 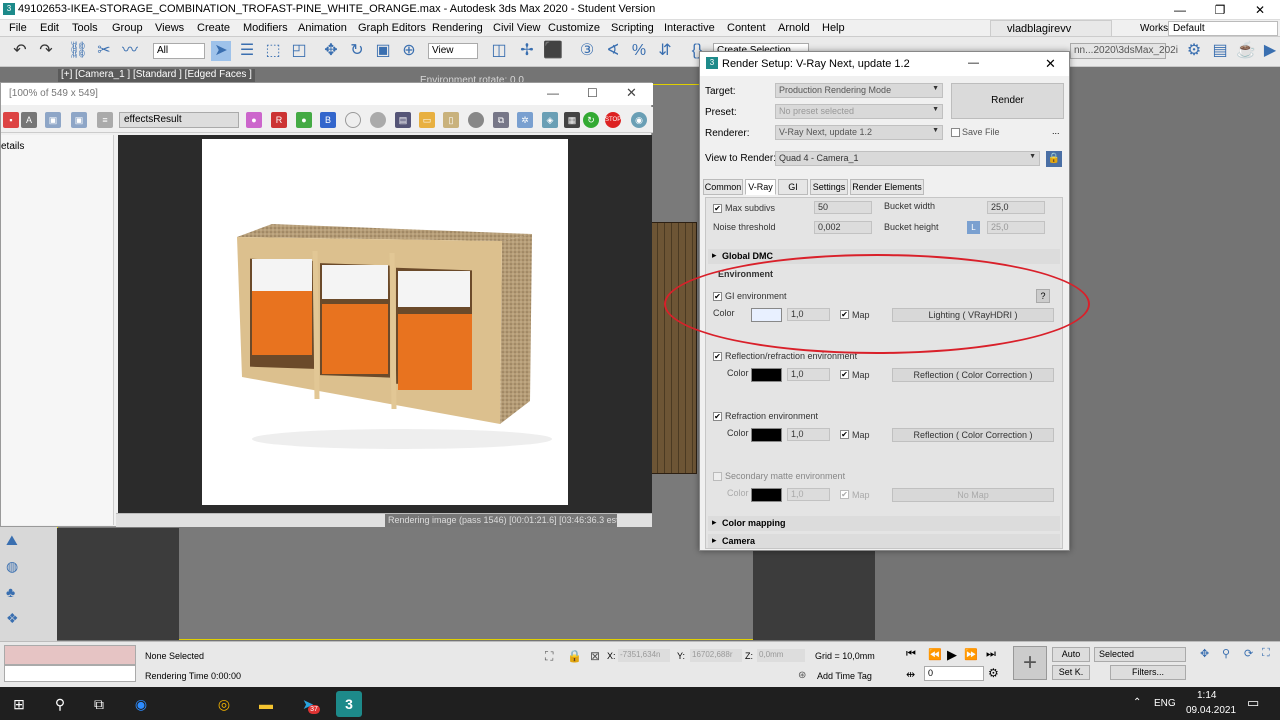 I want to click on noise-threshold-spinner: 0,002, so click(x=843, y=227).